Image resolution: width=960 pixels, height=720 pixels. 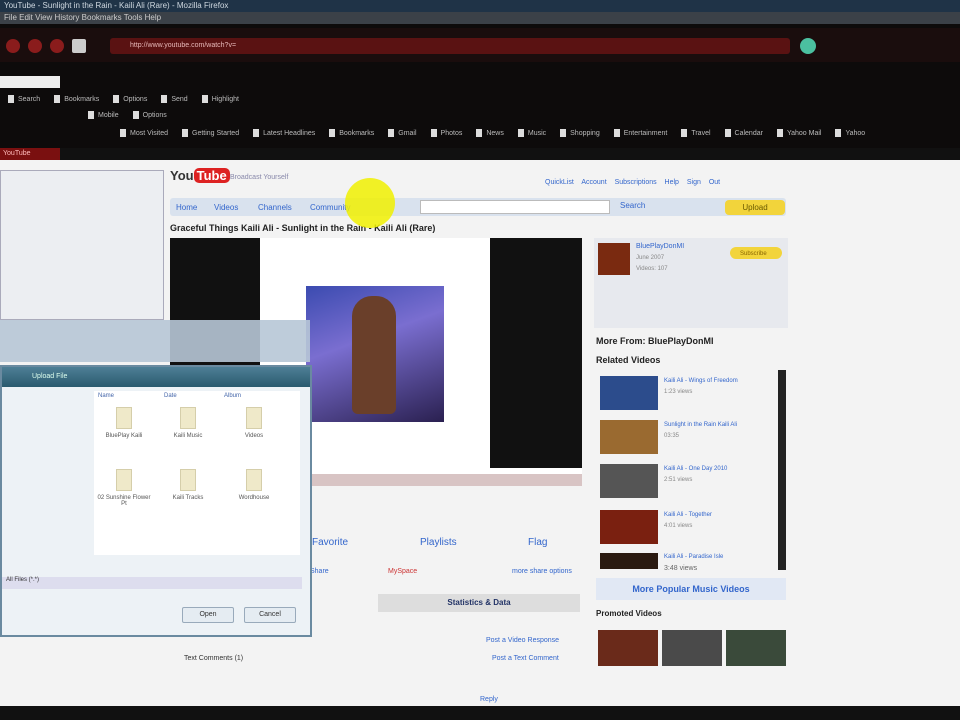 What do you see at coordinates (213, 658) in the screenshot?
I see `text-comments-header: Text Comments (1)` at bounding box center [213, 658].